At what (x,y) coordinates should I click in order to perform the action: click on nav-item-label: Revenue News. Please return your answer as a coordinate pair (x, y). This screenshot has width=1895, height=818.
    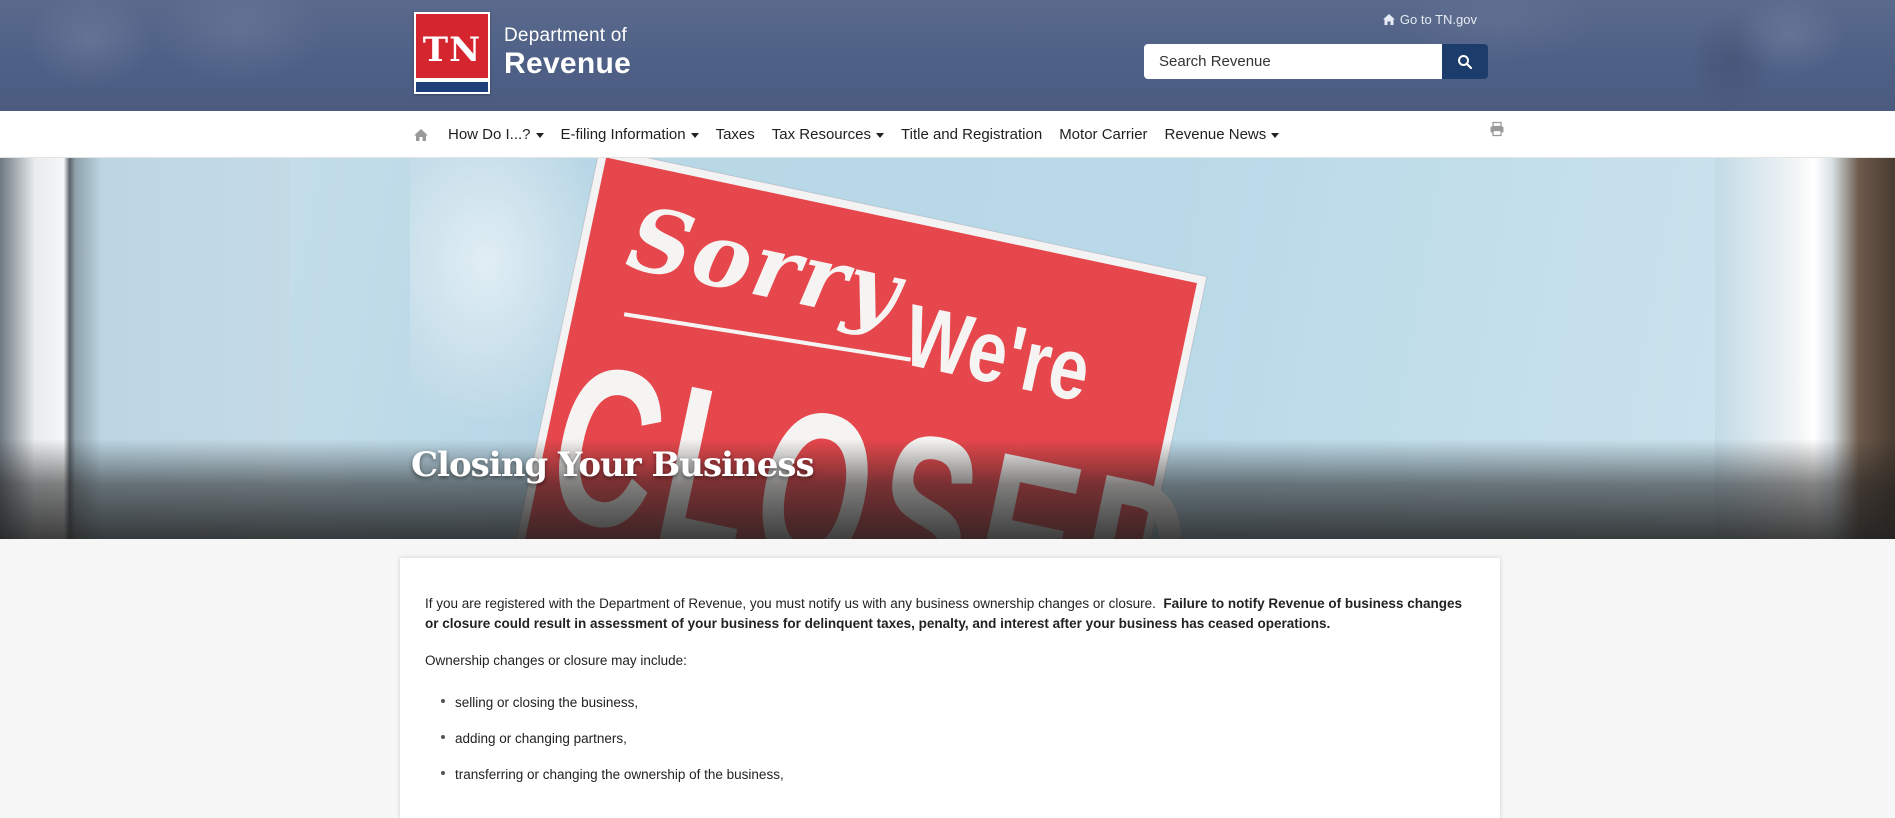
    Looking at the image, I should click on (1215, 134).